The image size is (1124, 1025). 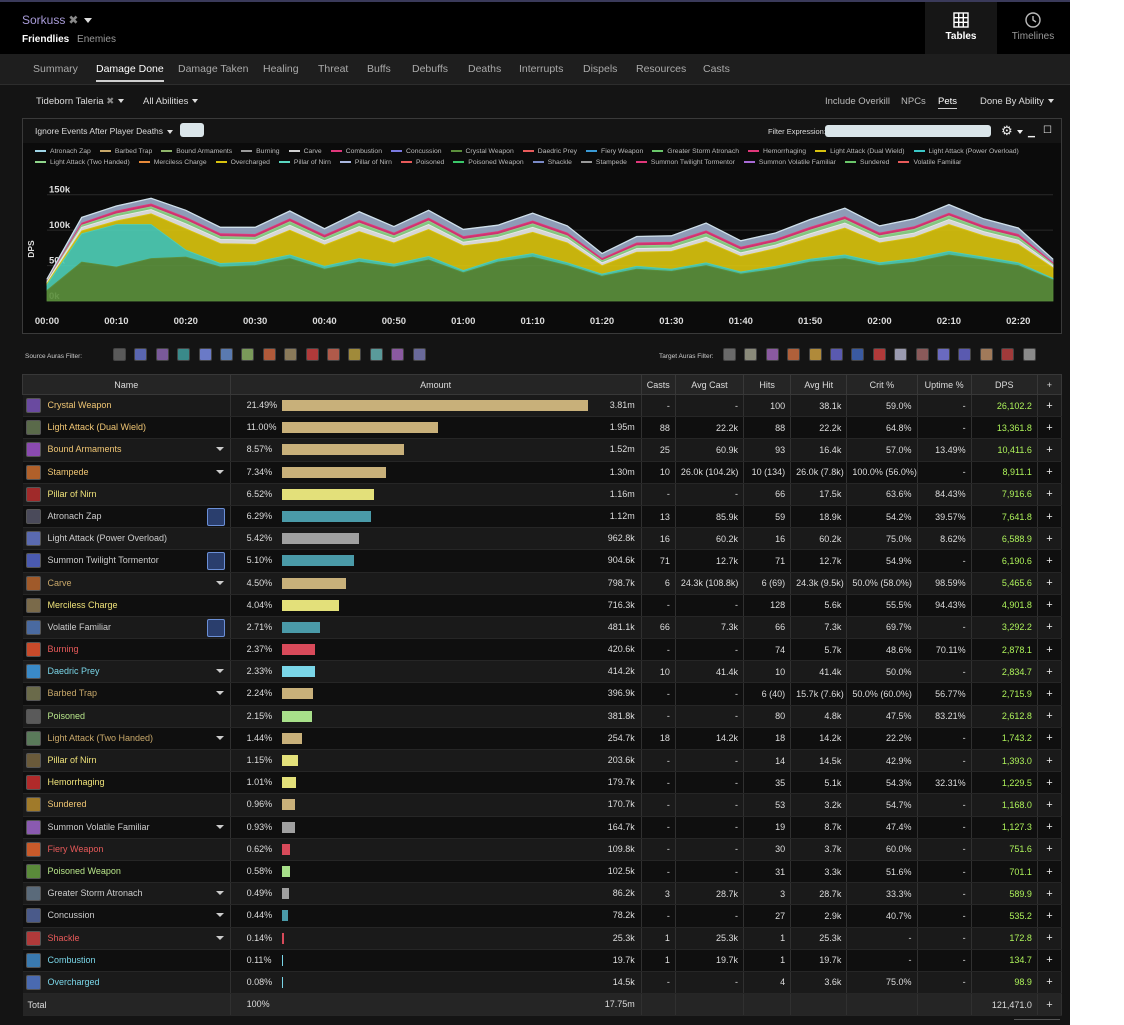 I want to click on legend-item: Light Attack (Power Overload), so click(x=966, y=151).